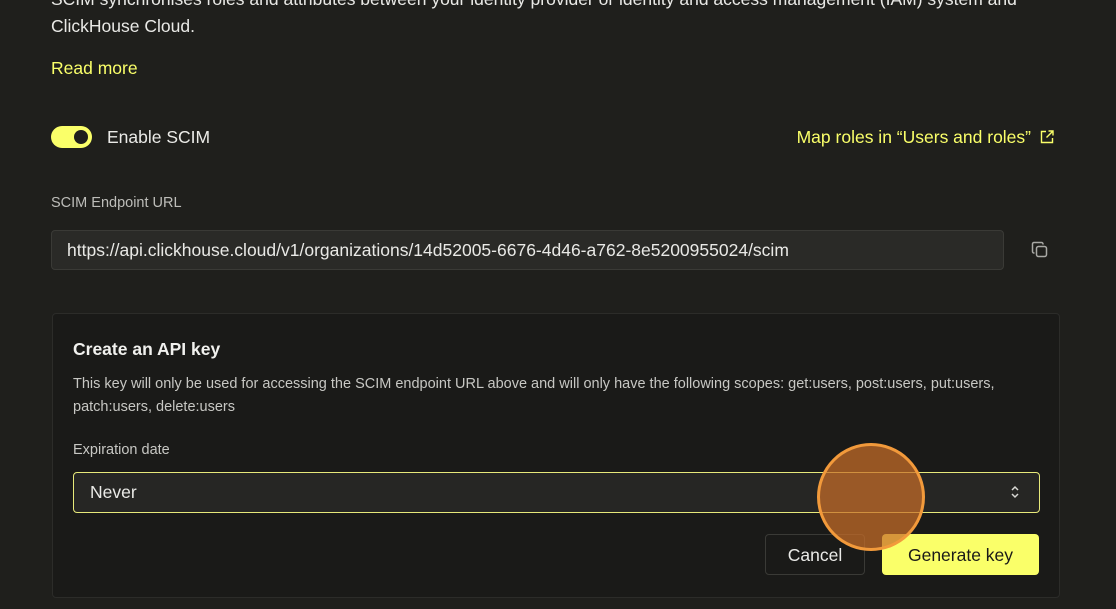 The image size is (1116, 609). I want to click on enable-scim-toggle, so click(71, 137).